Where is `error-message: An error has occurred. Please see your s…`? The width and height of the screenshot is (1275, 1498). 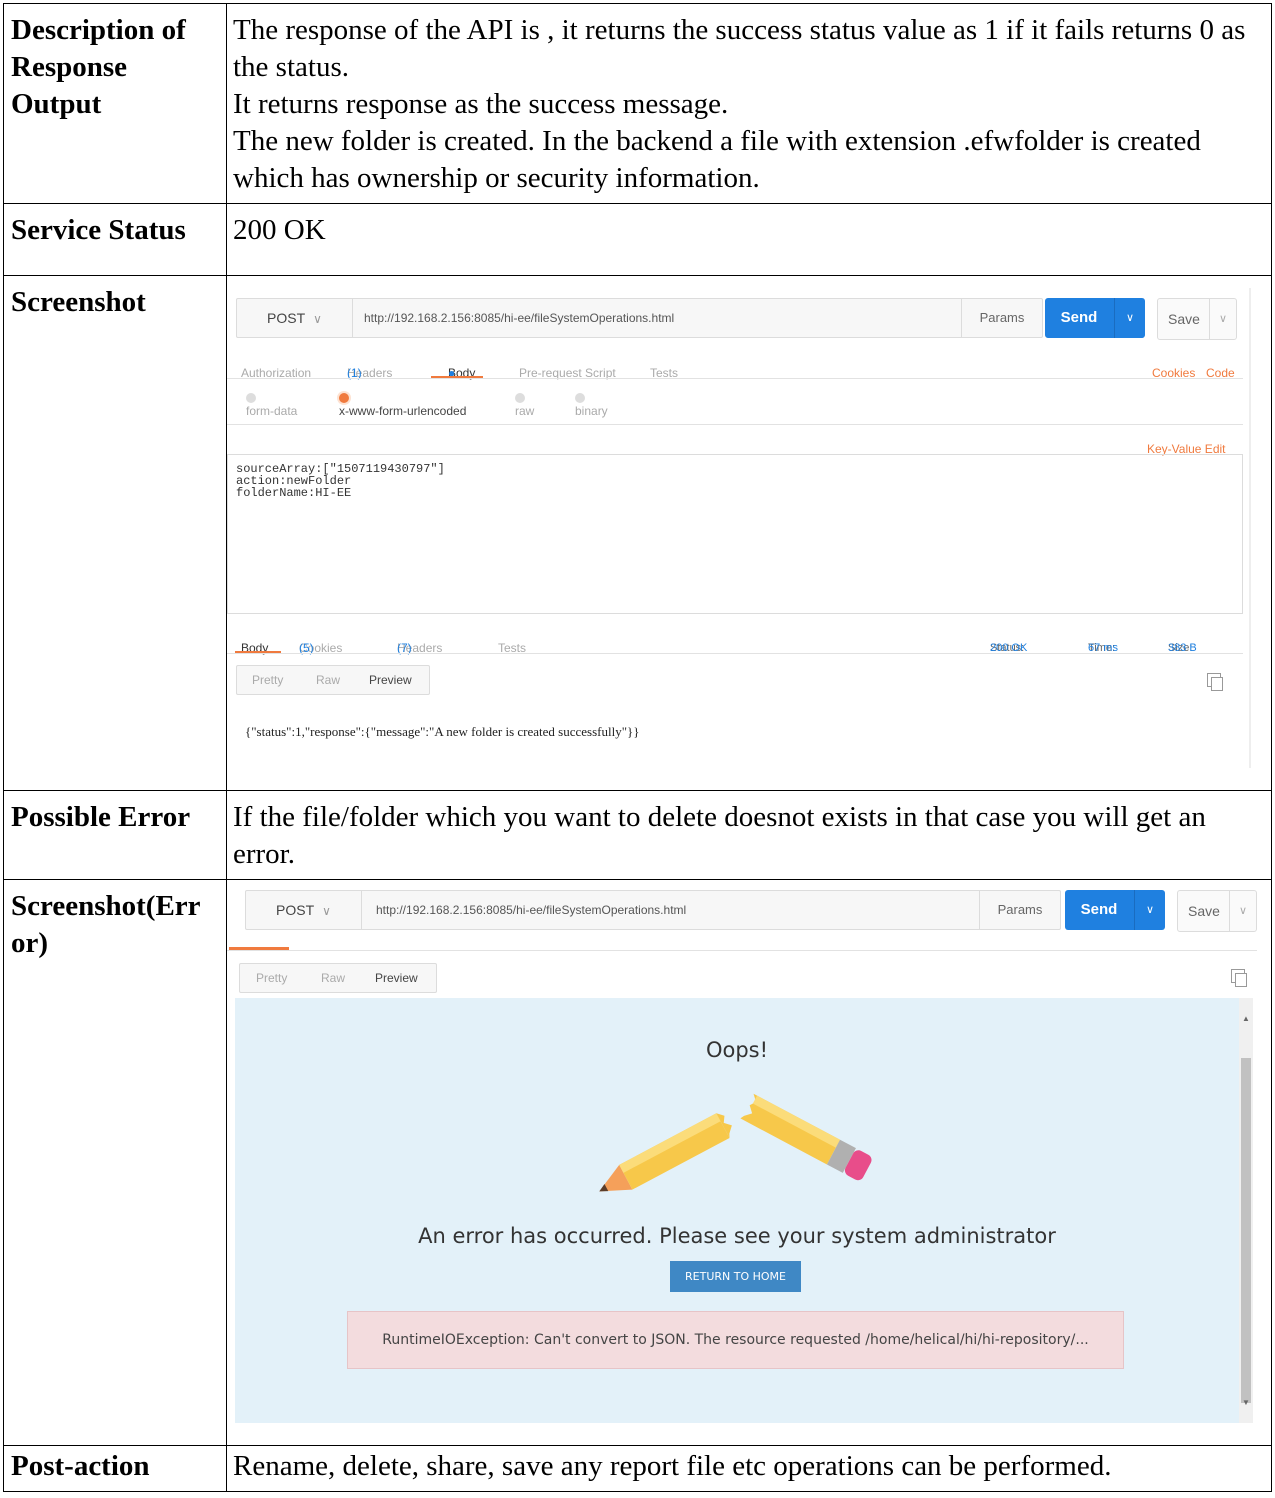
error-message: An error has occurred. Please see your s… is located at coordinates (737, 1236).